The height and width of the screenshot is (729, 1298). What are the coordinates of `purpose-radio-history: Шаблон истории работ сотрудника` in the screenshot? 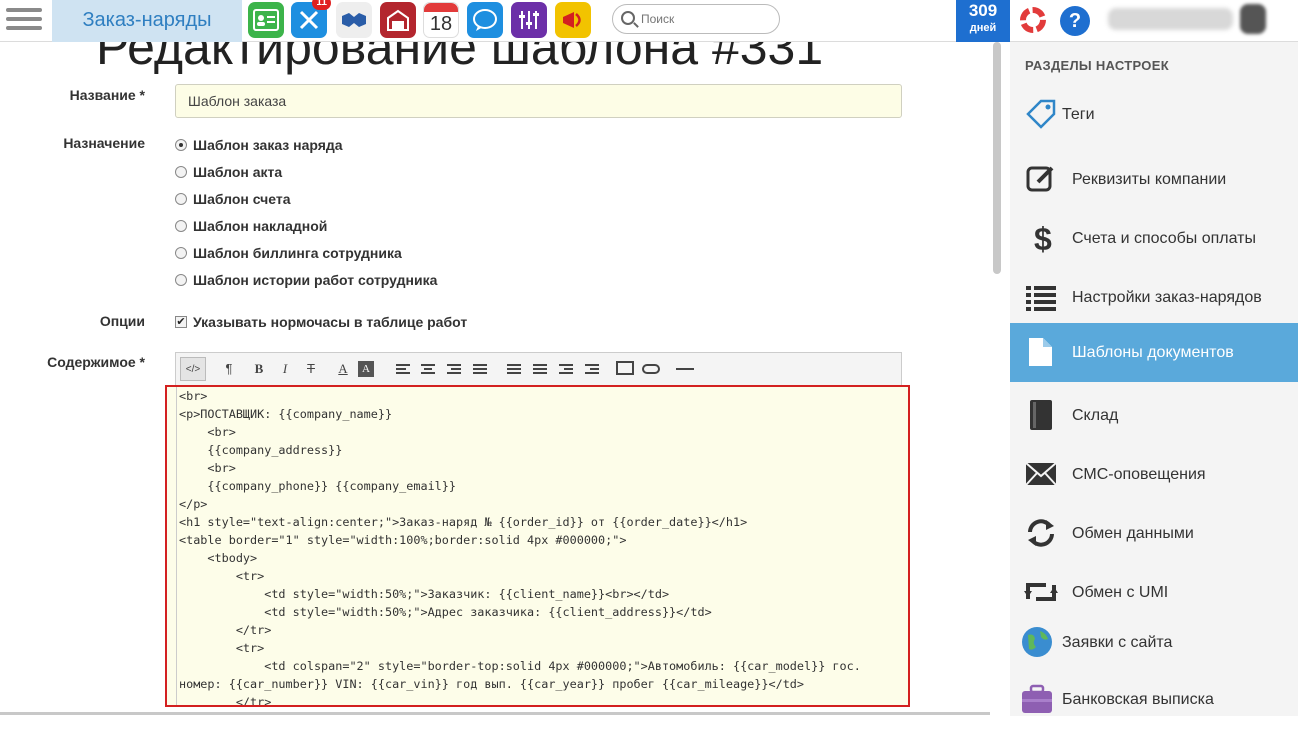 It's located at (306, 280).